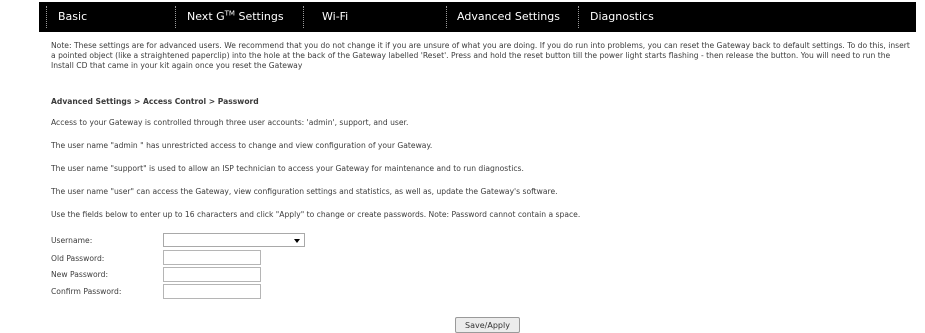 The width and height of the screenshot is (925, 333). What do you see at coordinates (229, 13) in the screenshot?
I see `tm-superscript: TM` at bounding box center [229, 13].